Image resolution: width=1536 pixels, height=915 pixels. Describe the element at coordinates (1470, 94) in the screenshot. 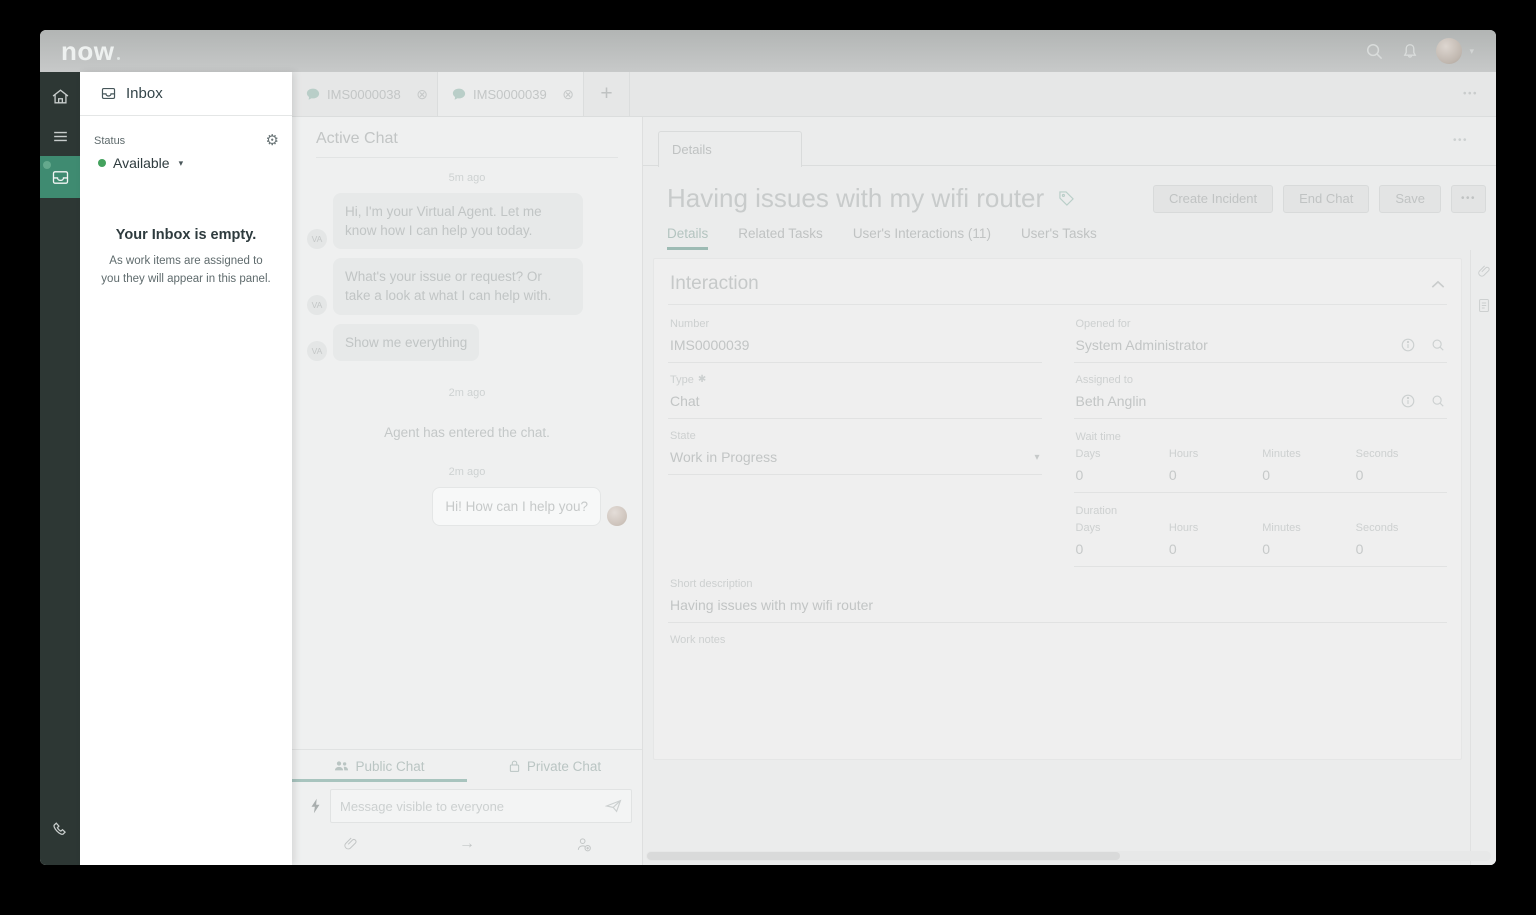

I see `tab-strip-more-icon: •••` at that location.